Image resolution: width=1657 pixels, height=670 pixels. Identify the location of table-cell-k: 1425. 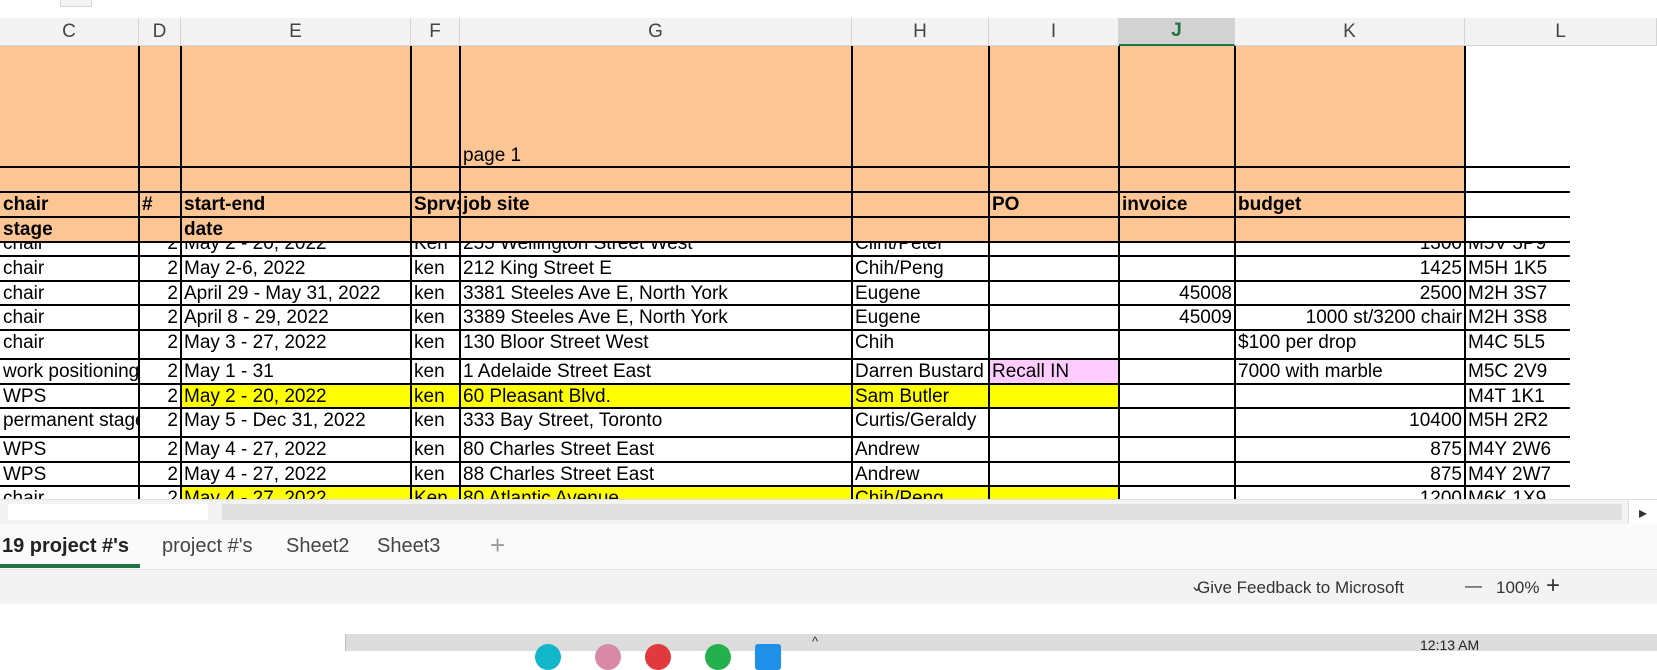
(1350, 268).